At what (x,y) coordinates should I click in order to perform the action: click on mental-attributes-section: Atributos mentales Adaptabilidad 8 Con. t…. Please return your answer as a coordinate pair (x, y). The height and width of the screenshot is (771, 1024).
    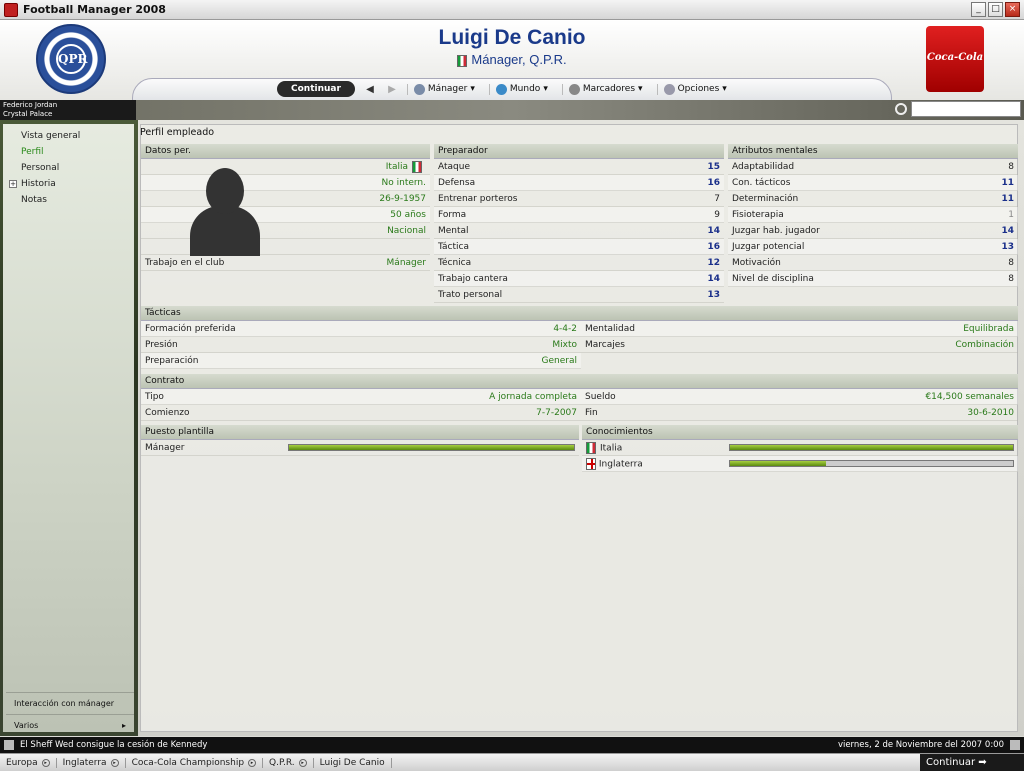
    Looking at the image, I should click on (873, 215).